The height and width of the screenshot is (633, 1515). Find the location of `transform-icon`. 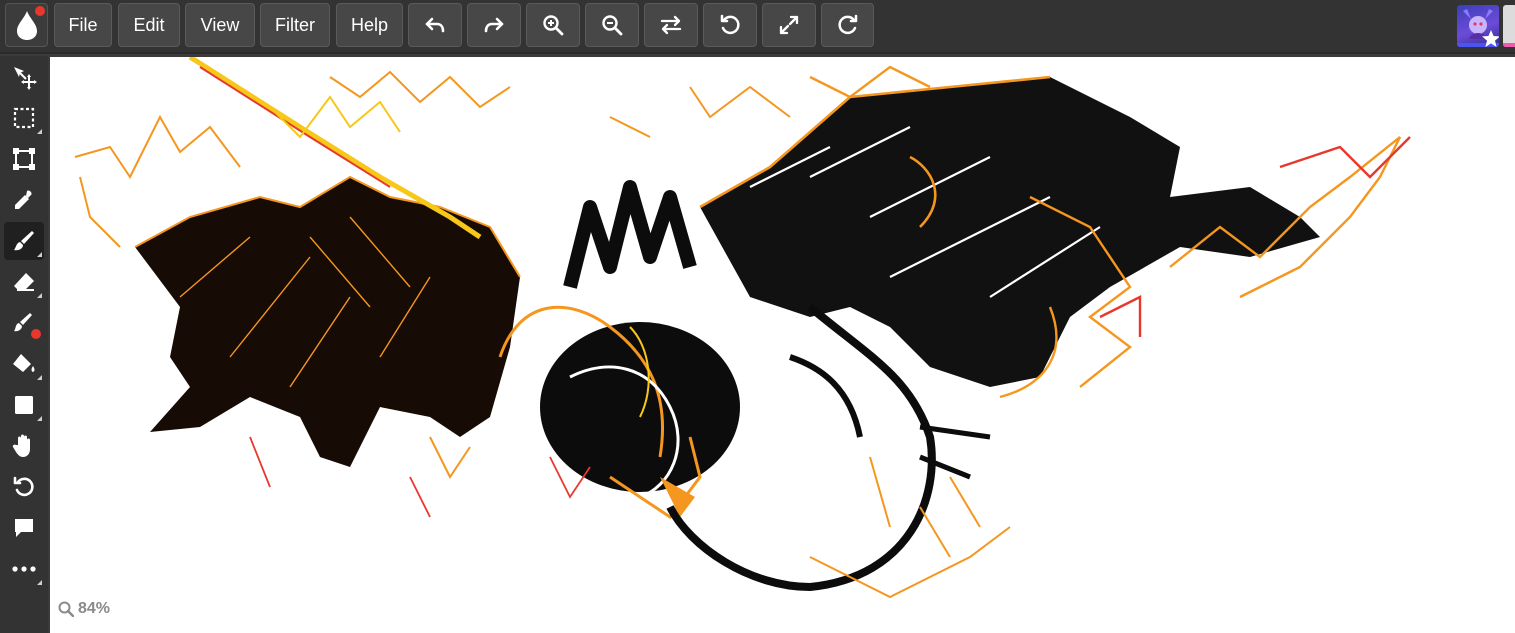

transform-icon is located at coordinates (24, 159).